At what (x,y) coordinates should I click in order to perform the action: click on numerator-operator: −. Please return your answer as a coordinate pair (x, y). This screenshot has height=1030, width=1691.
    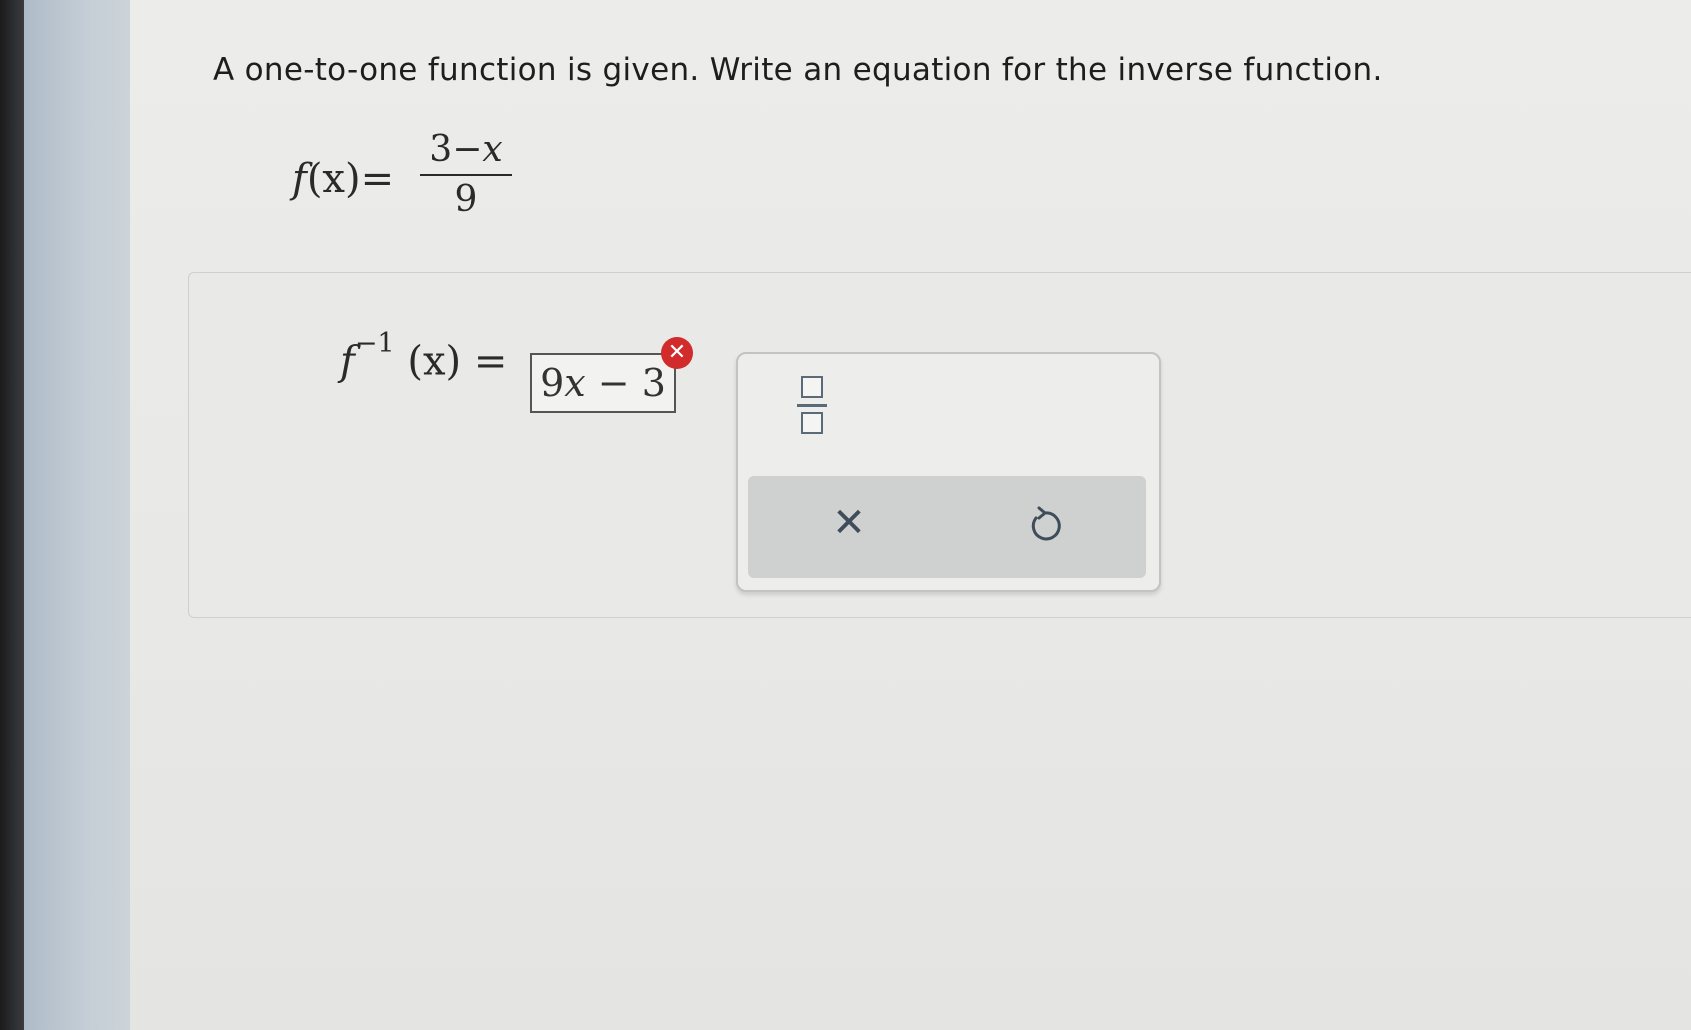
    Looking at the image, I should click on (467, 149).